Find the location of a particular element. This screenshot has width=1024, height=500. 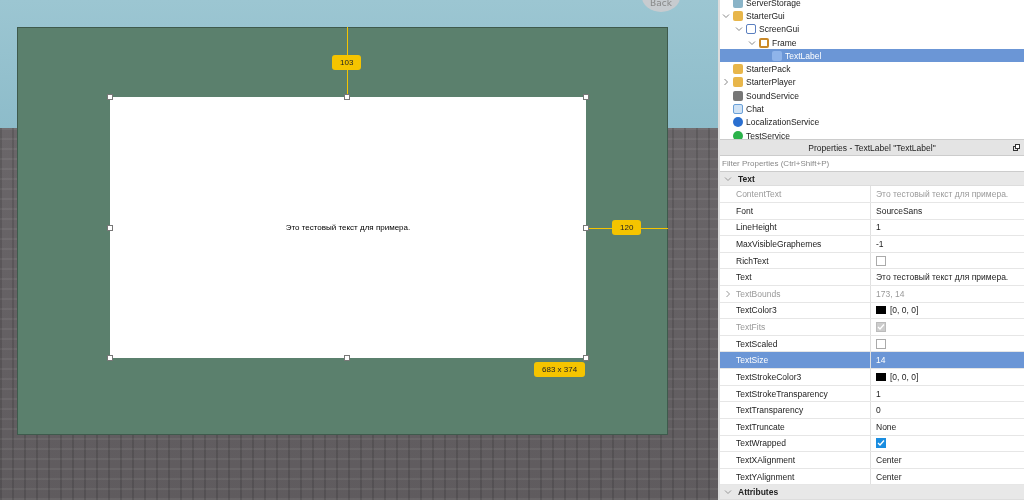

property-row: MaxVisibleGraphemes -1 is located at coordinates (872, 244).